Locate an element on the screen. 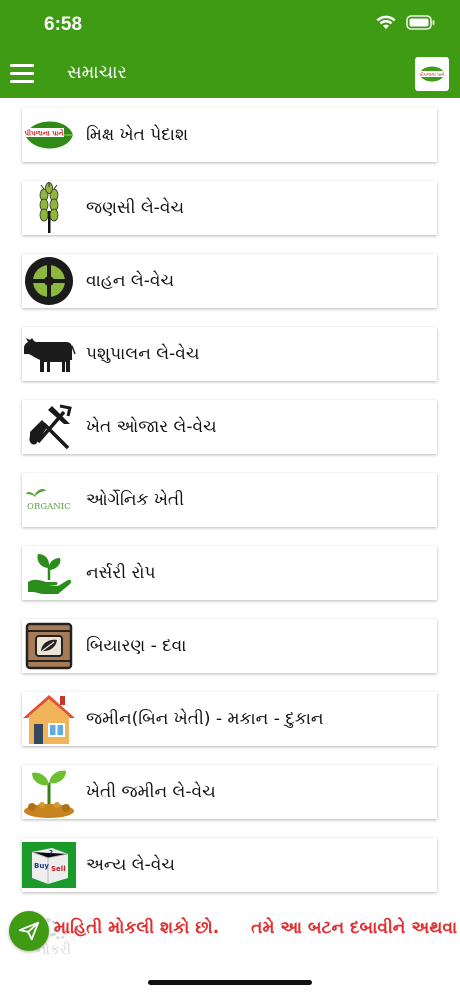  svg-text: ORGANIC is located at coordinates (49, 507).